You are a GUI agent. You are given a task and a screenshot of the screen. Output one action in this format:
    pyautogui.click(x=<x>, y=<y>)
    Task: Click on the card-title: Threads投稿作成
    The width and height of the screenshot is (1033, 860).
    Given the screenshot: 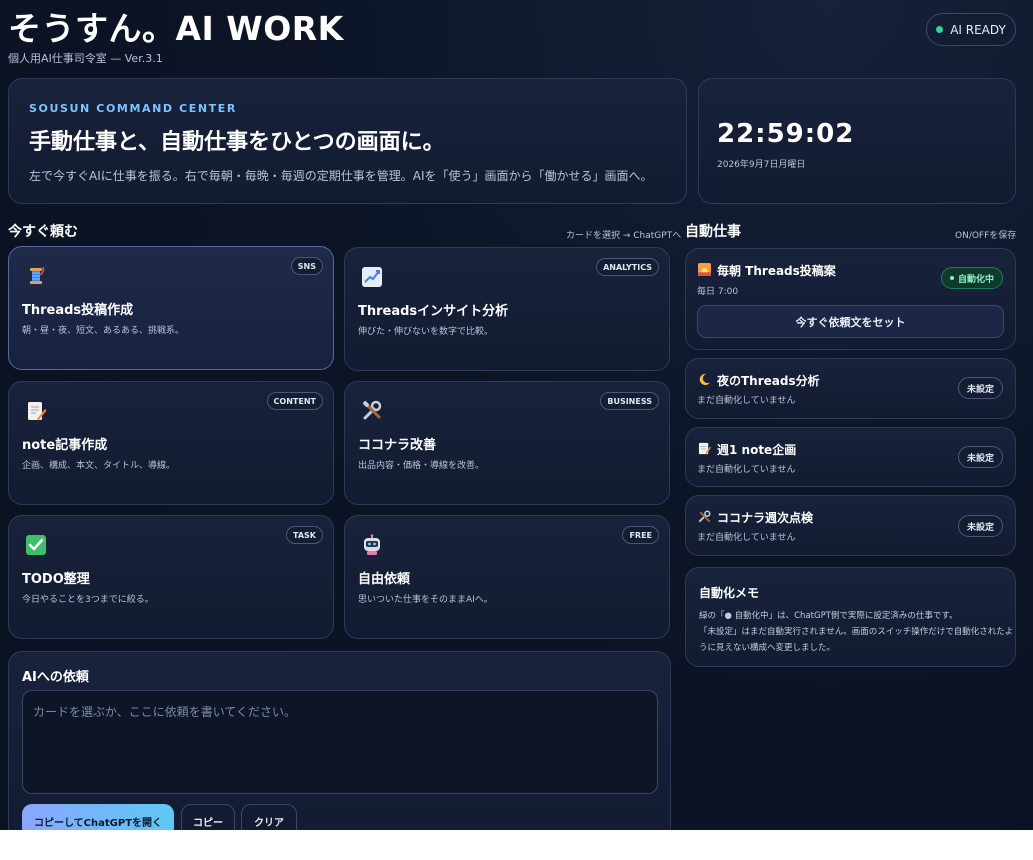 What is the action you would take?
    pyautogui.click(x=78, y=310)
    